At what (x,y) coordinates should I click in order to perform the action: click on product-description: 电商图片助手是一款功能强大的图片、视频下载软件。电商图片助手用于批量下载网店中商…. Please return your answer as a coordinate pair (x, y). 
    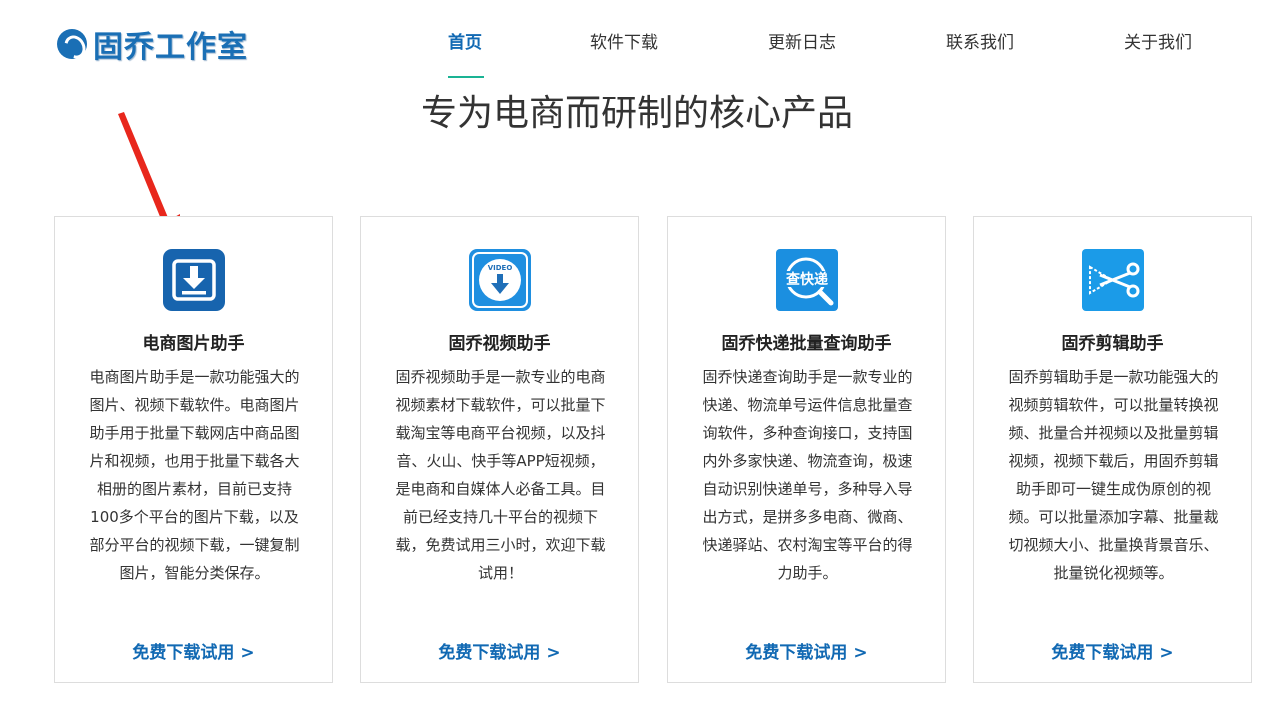
    Looking at the image, I should click on (194, 475).